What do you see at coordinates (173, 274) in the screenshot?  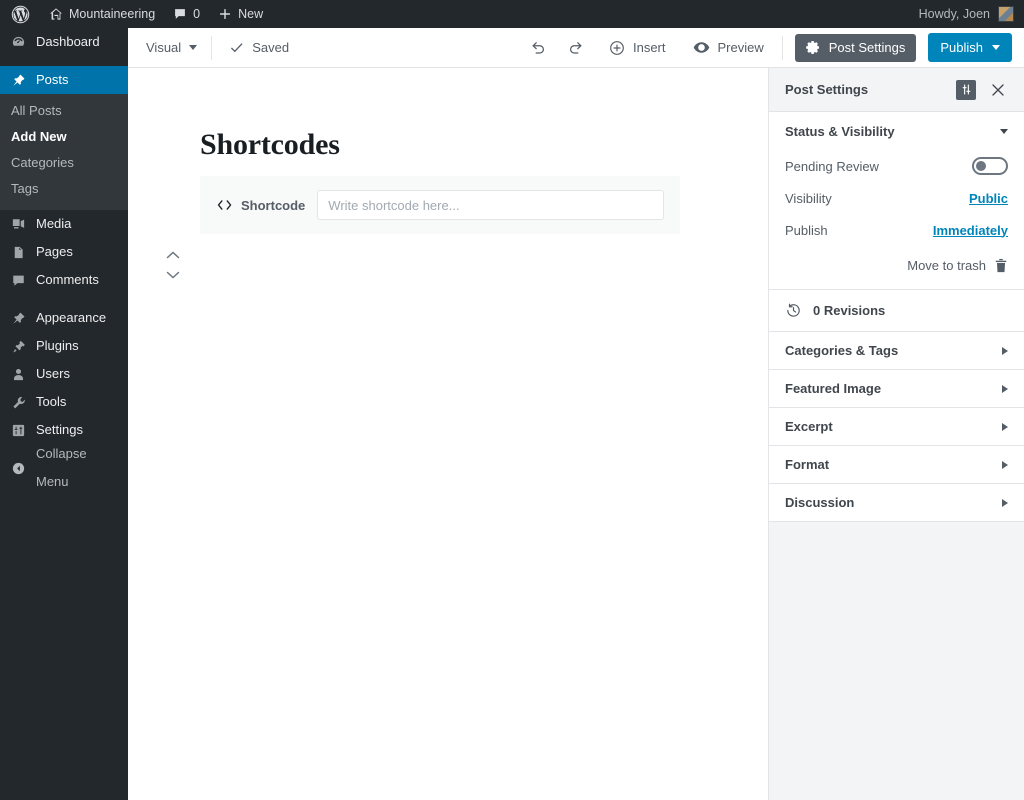 I see `move-block-down-button` at bounding box center [173, 274].